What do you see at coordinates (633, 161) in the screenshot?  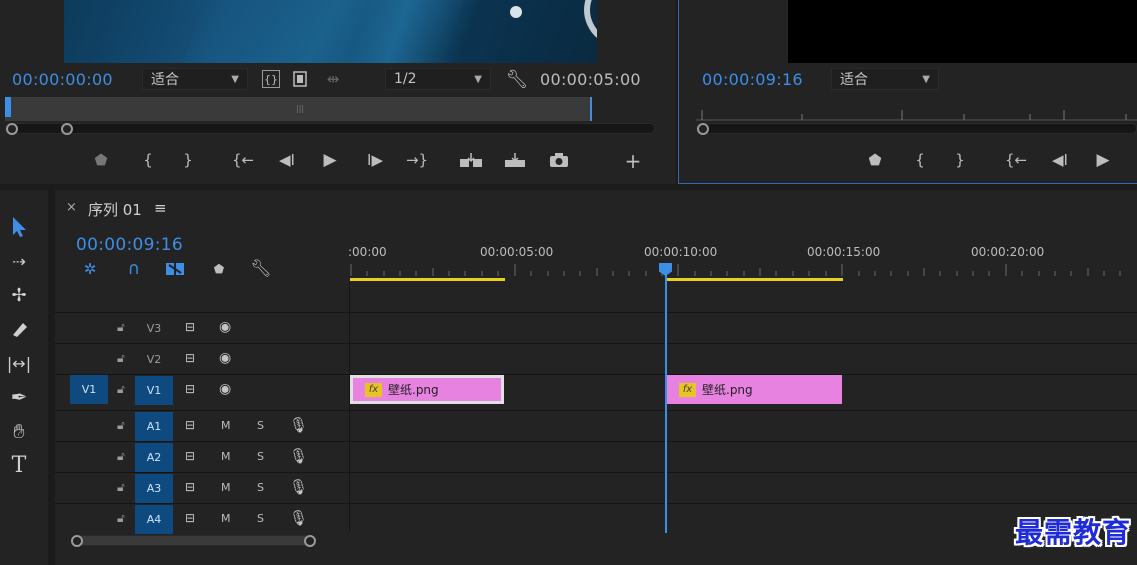 I see `add-button-icon: +` at bounding box center [633, 161].